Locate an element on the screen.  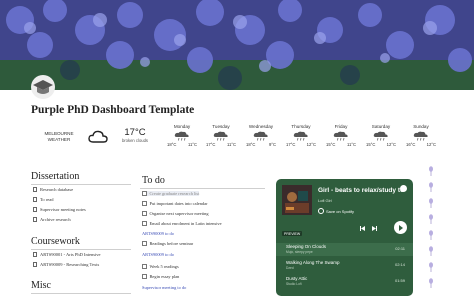
day-low: 9°C is located at coordinates (272, 144).